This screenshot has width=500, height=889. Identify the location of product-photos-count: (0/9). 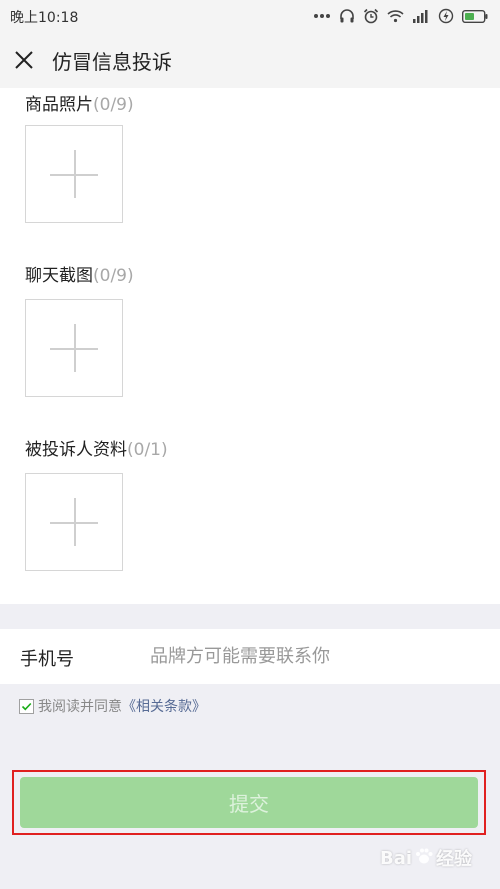
(113, 105).